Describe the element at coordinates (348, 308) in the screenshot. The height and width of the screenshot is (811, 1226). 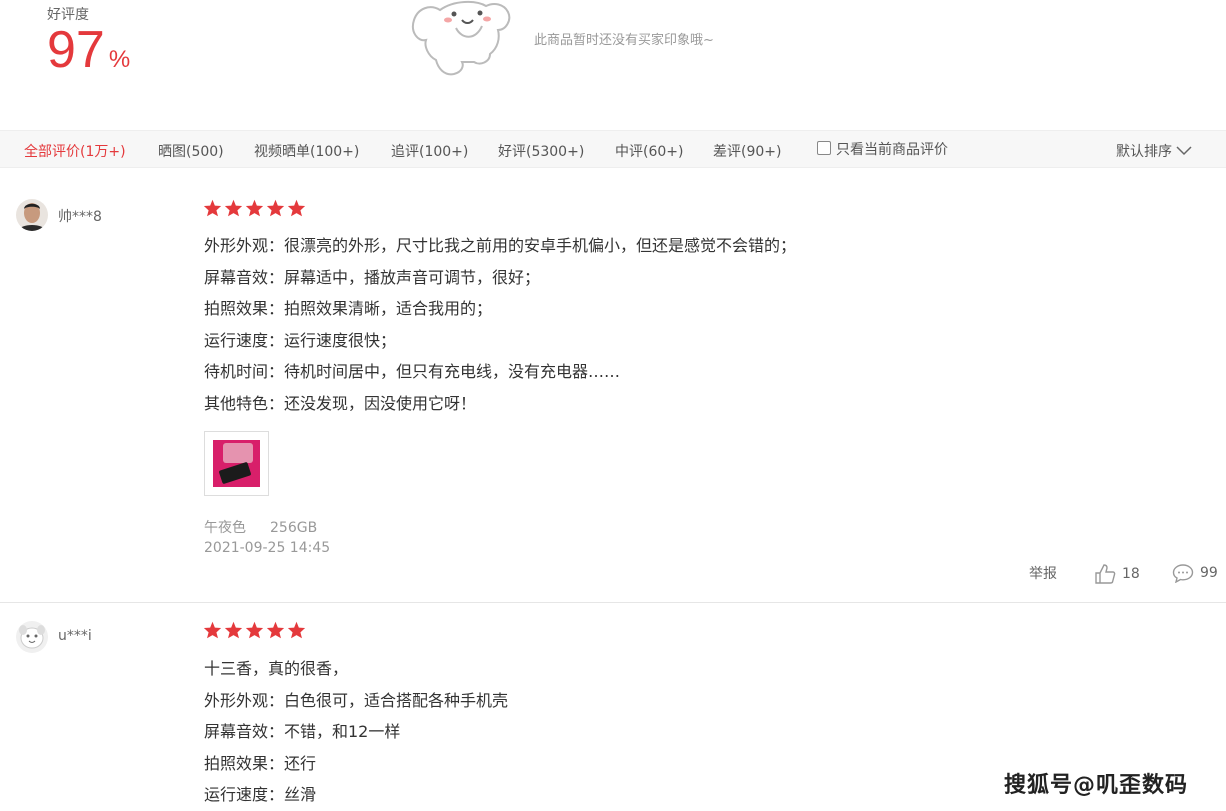
I see `review-line: 拍照效果：拍照效果清晰，适合我用的；` at that location.